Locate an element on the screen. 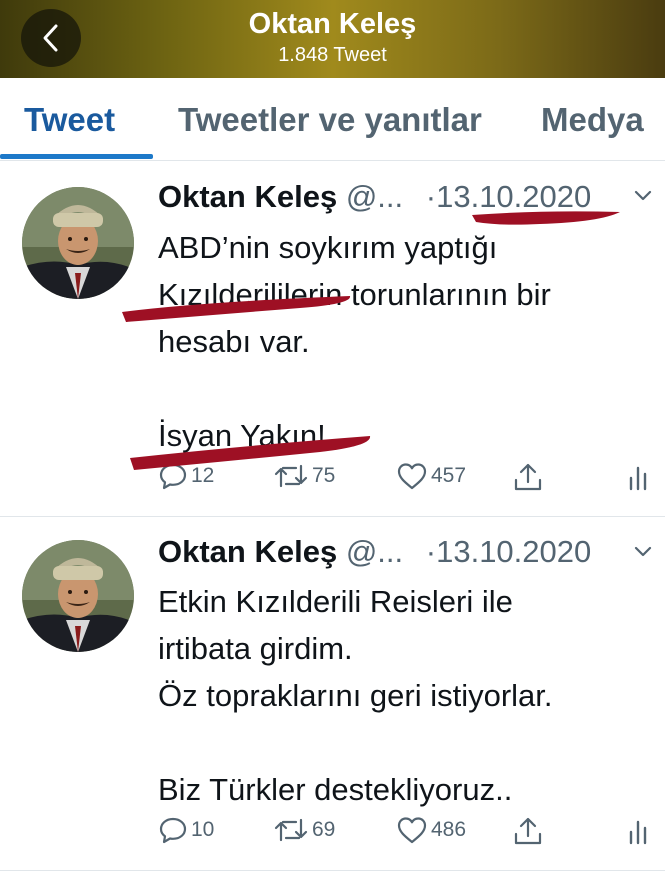 Image resolution: width=665 pixels, height=873 pixels. tweet-count: 1.848 Tweet is located at coordinates (332, 55).